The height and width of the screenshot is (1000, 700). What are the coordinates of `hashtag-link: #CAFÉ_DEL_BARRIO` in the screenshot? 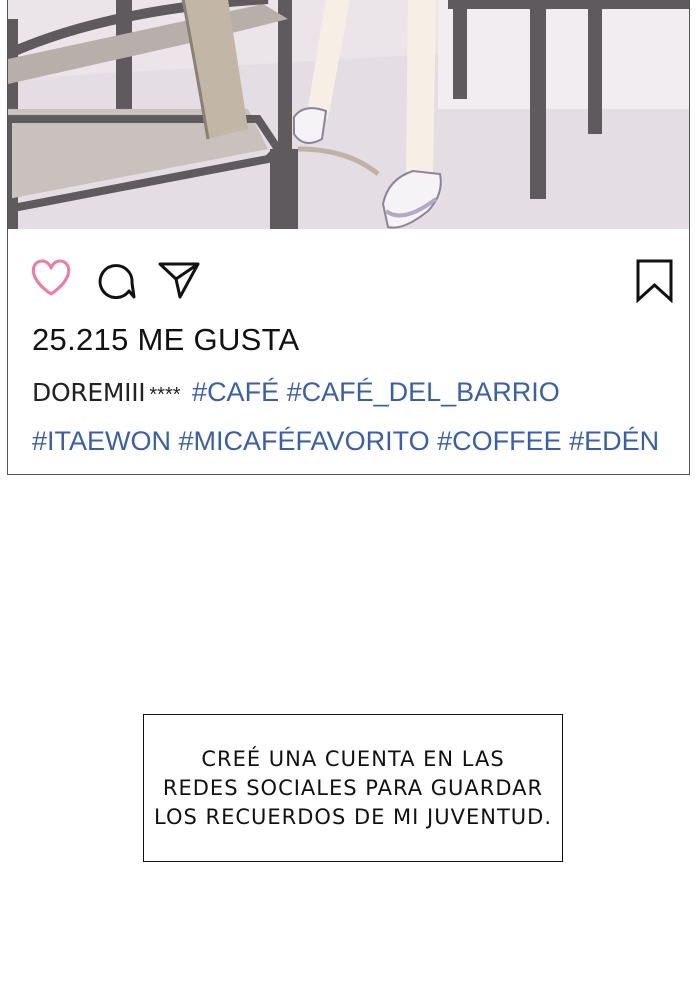 It's located at (423, 392).